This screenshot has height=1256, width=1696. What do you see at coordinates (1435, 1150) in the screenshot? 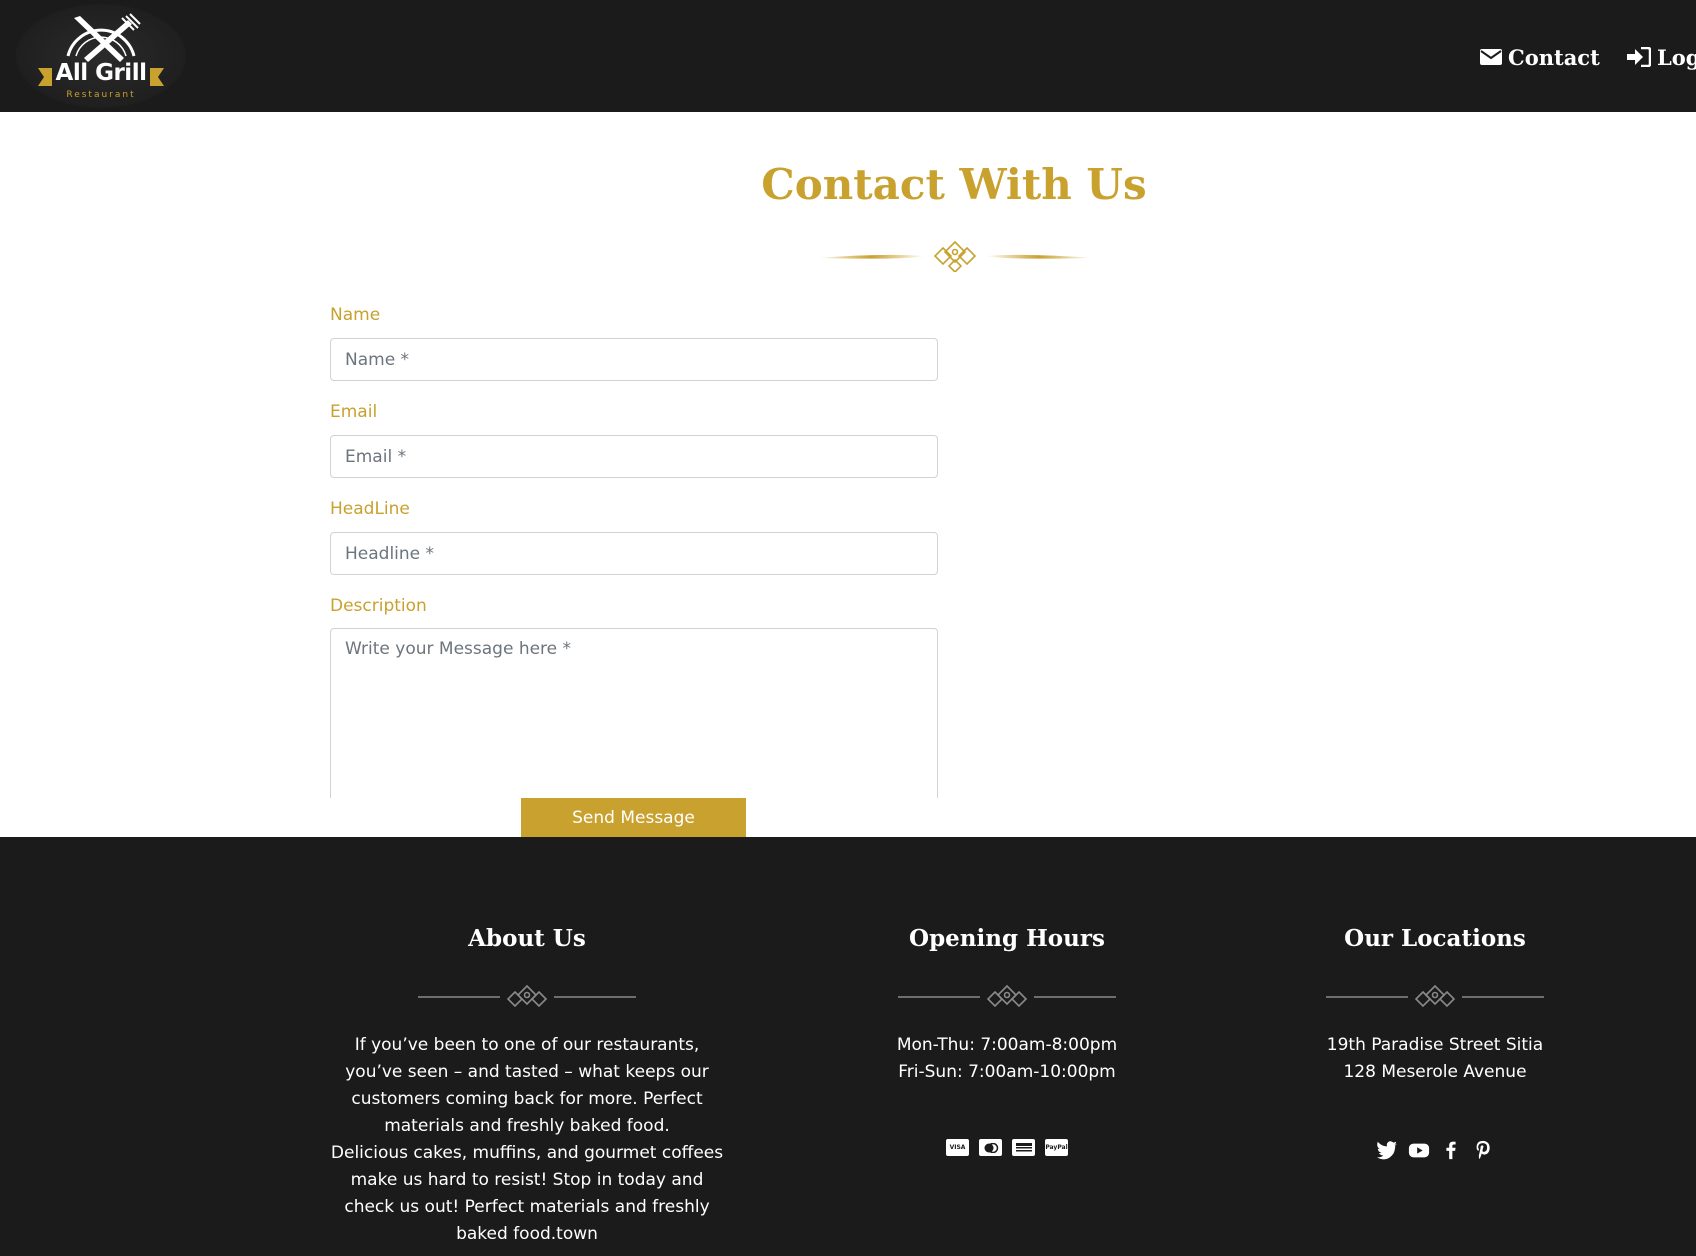
I see `social-icons` at bounding box center [1435, 1150].